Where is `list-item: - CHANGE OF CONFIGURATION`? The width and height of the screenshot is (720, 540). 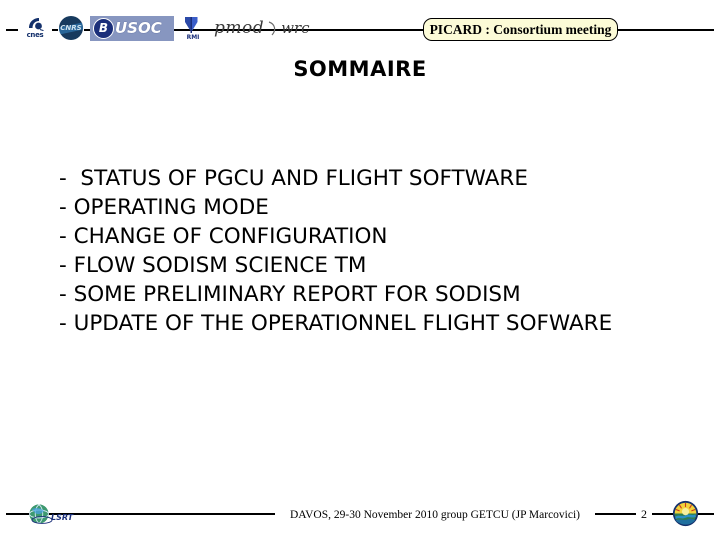 list-item: - CHANGE OF CONFIGURATION is located at coordinates (223, 236).